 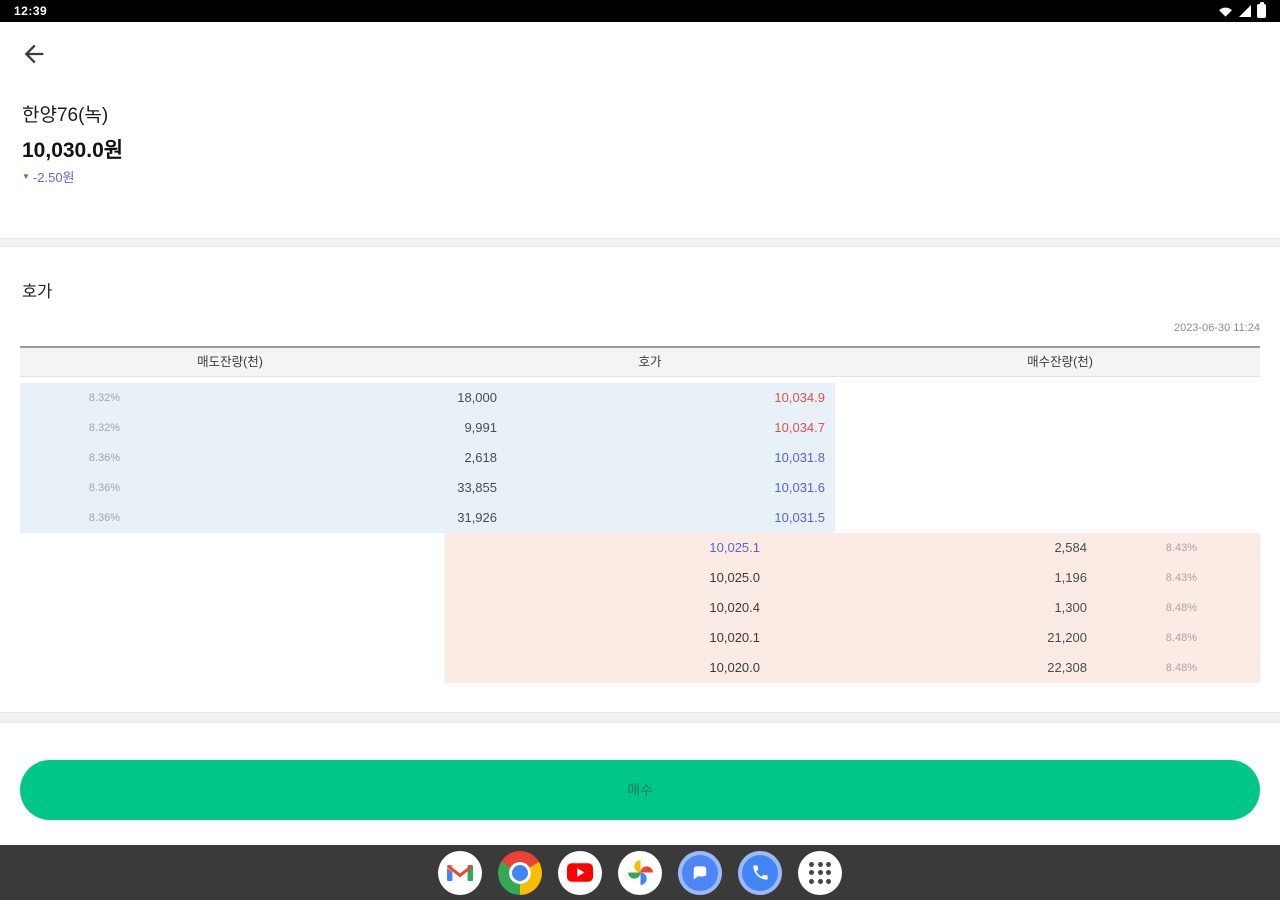 I want to click on ask-price: 10,031.8, so click(x=799, y=457).